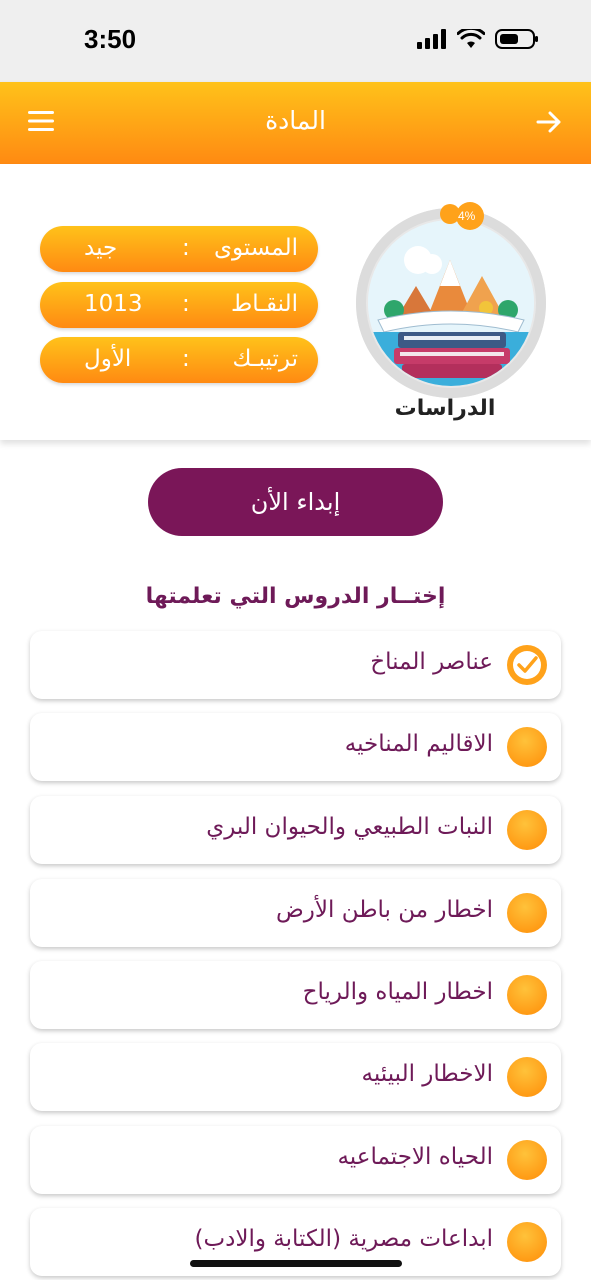 The image size is (591, 1280). I want to click on page-title: المادة, so click(295, 120).